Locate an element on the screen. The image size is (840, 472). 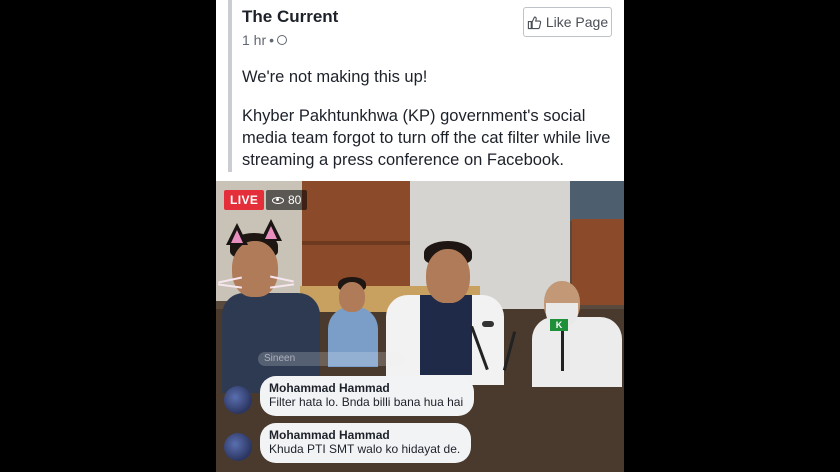
viewer-count-badge: 80 is located at coordinates (287, 200).